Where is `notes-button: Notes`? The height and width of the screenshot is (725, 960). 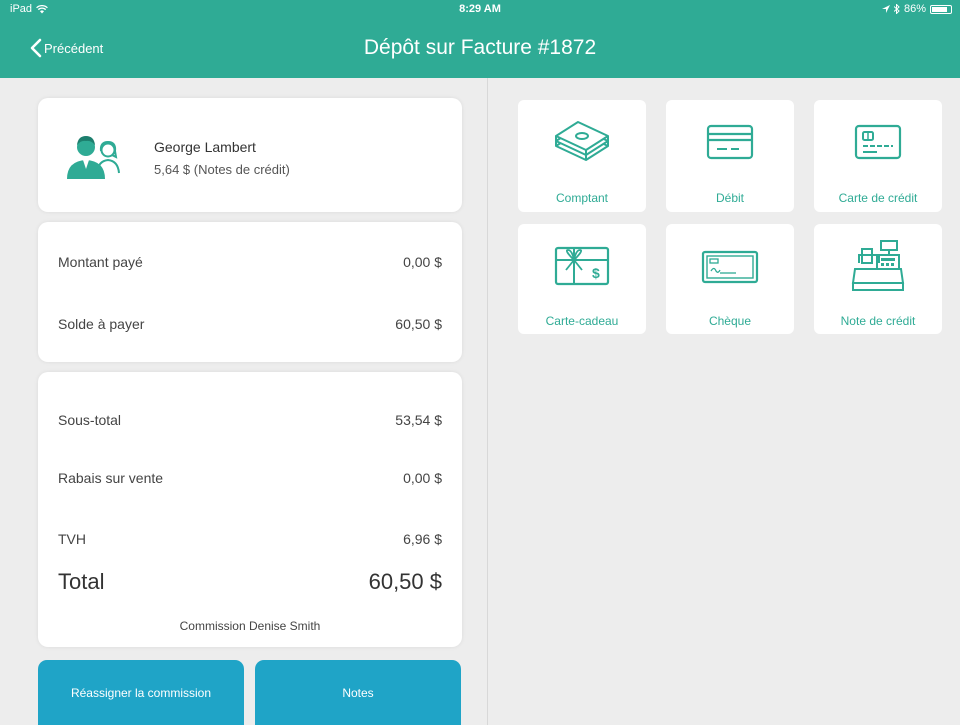 notes-button: Notes is located at coordinates (358, 692).